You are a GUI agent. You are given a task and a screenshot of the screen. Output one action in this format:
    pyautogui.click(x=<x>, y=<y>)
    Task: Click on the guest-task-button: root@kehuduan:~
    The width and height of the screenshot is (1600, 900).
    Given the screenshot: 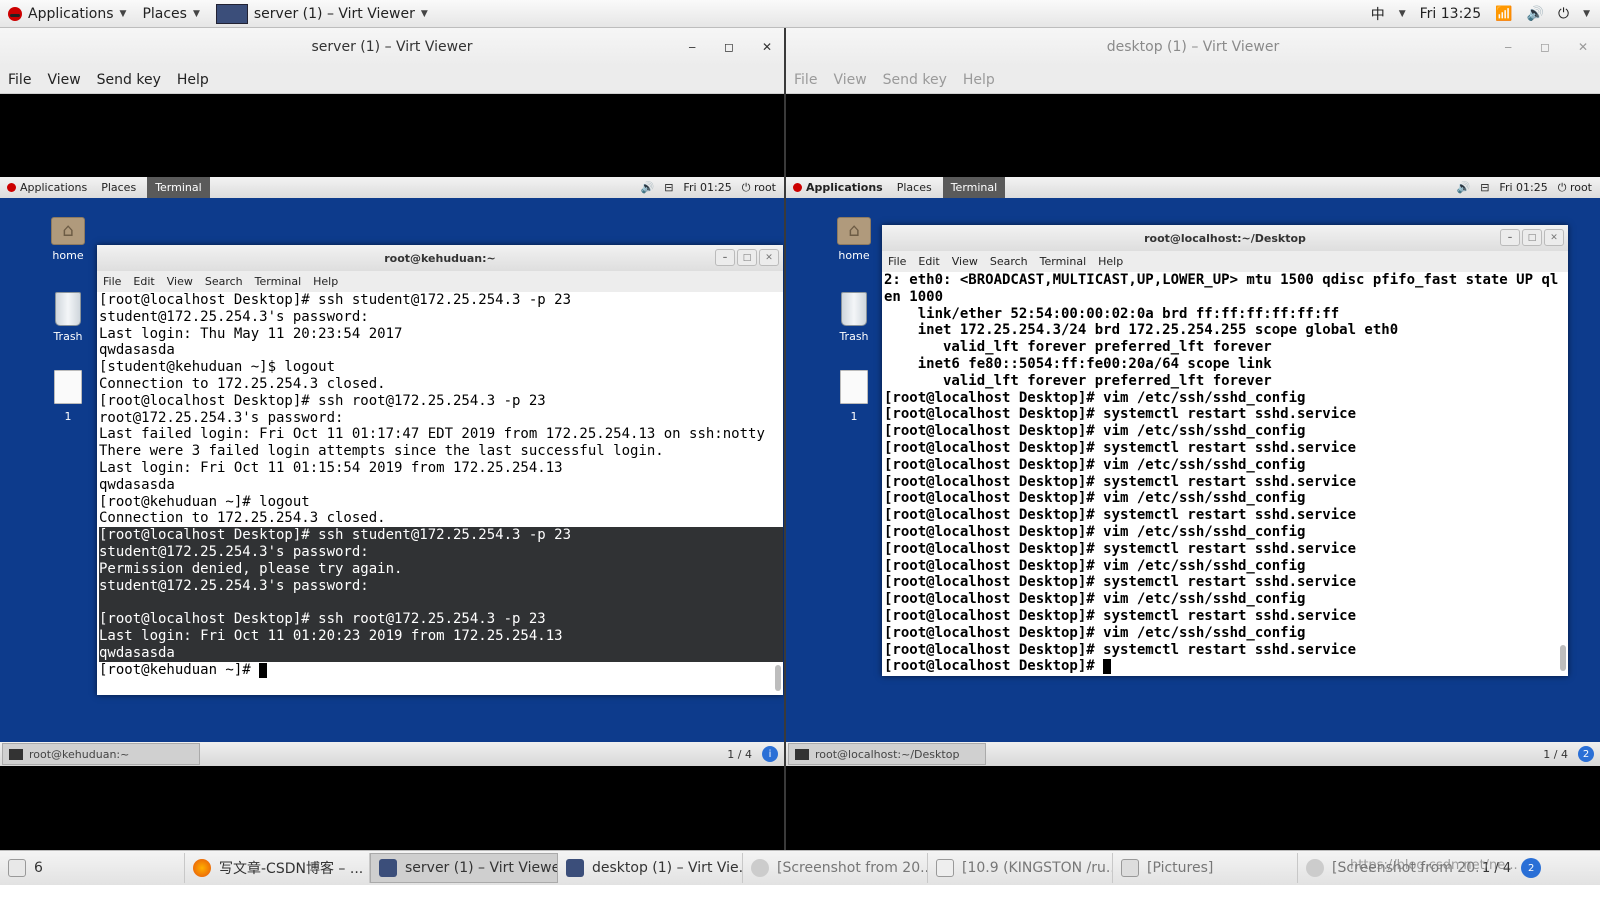 What is the action you would take?
    pyautogui.click(x=101, y=754)
    